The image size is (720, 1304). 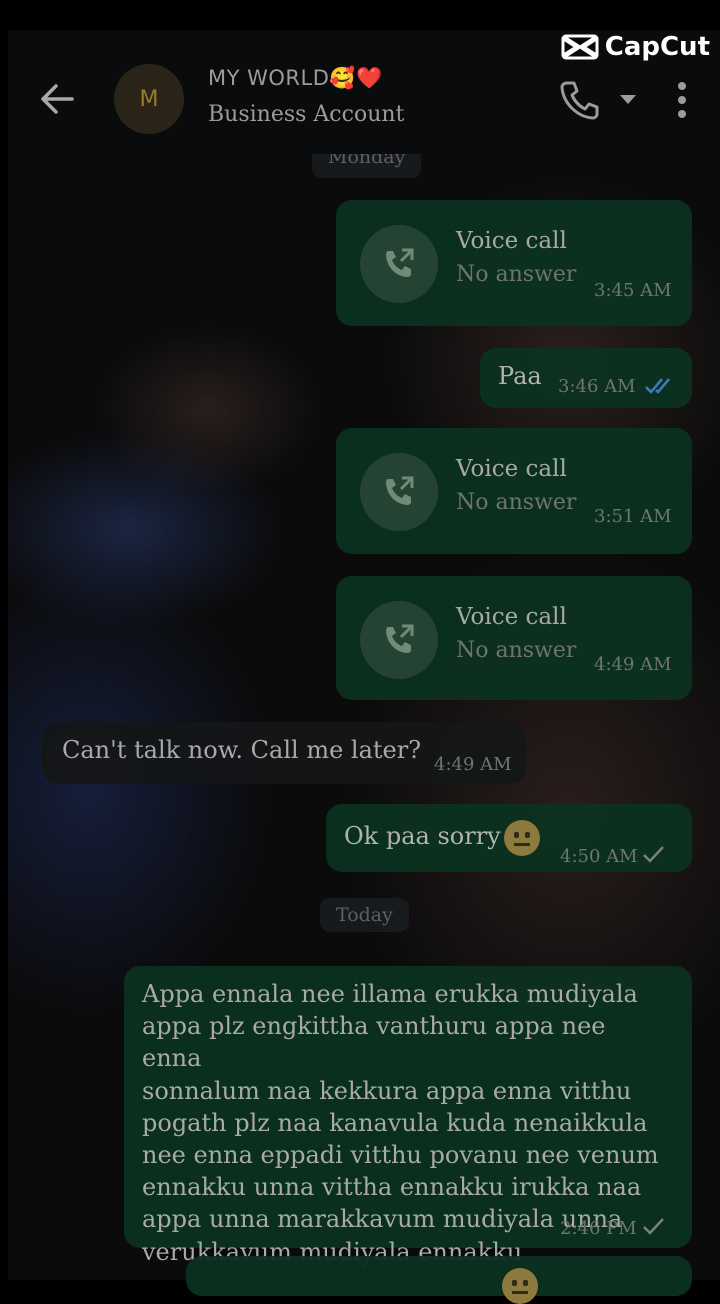 I want to click on back-arrow-icon, so click(x=57, y=99).